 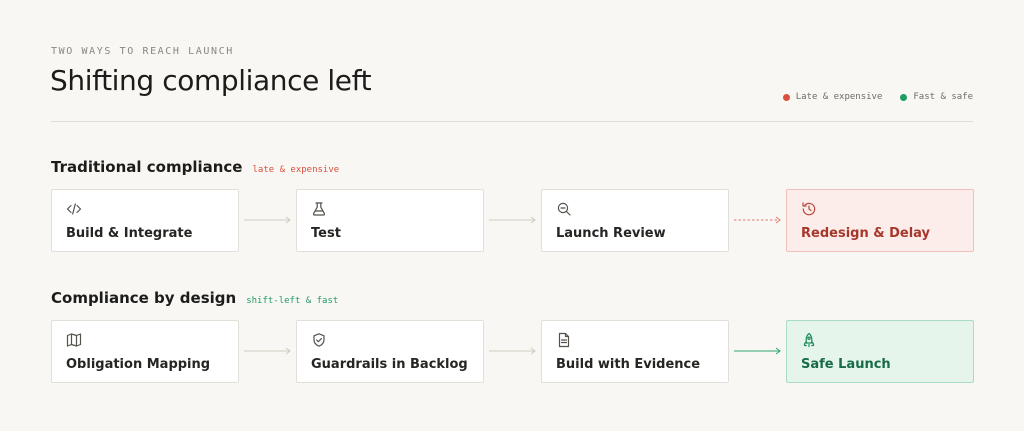 What do you see at coordinates (74, 340) in the screenshot?
I see `map-icon` at bounding box center [74, 340].